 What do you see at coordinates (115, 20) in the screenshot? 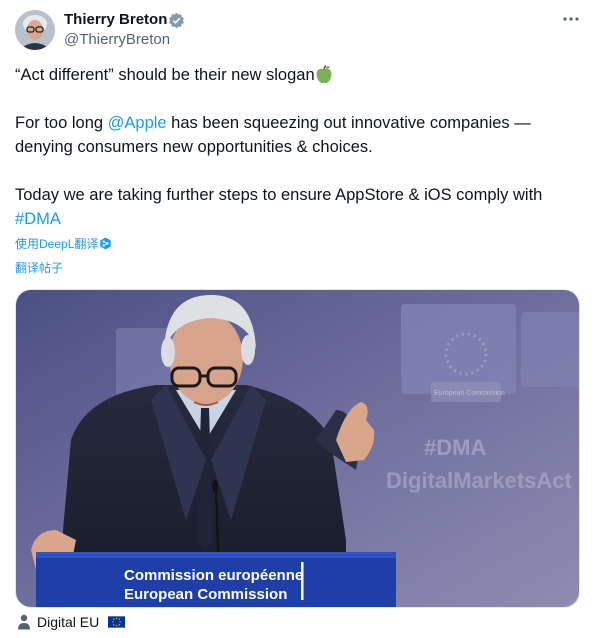
I see `author-name: Thierry Breton` at bounding box center [115, 20].